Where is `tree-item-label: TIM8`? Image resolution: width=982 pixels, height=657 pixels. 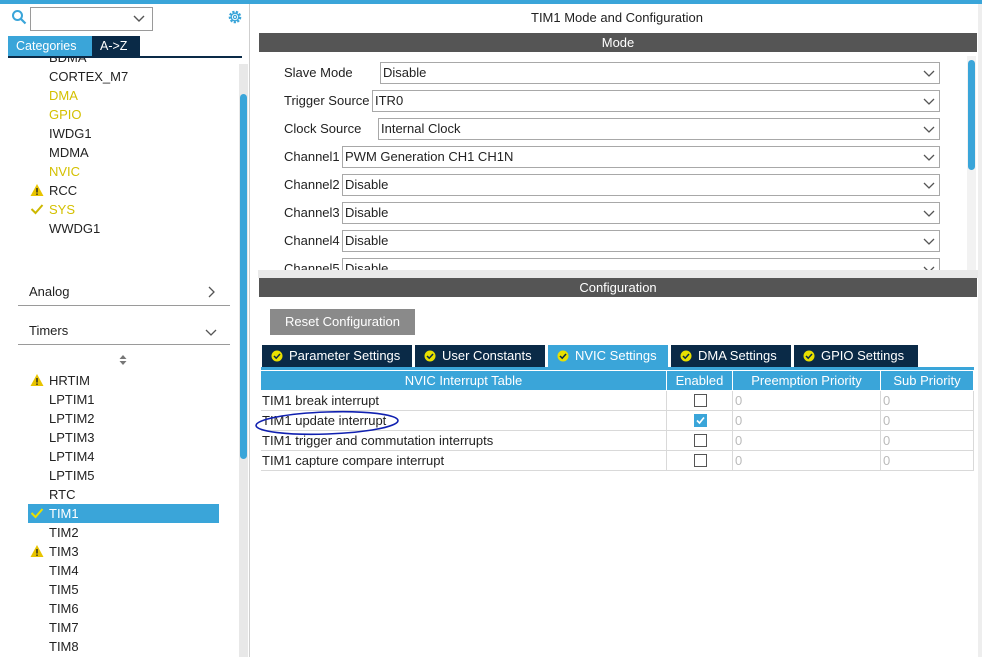
tree-item-label: TIM8 is located at coordinates (64, 646).